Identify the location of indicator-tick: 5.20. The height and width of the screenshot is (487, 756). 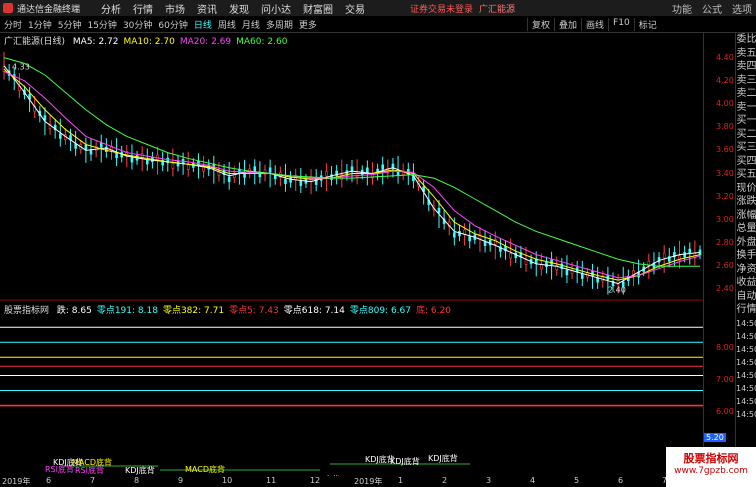
(715, 437).